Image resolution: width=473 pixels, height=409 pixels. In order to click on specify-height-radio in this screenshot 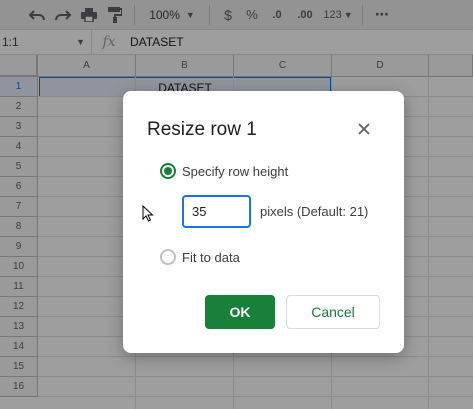, I will do `click(168, 171)`.